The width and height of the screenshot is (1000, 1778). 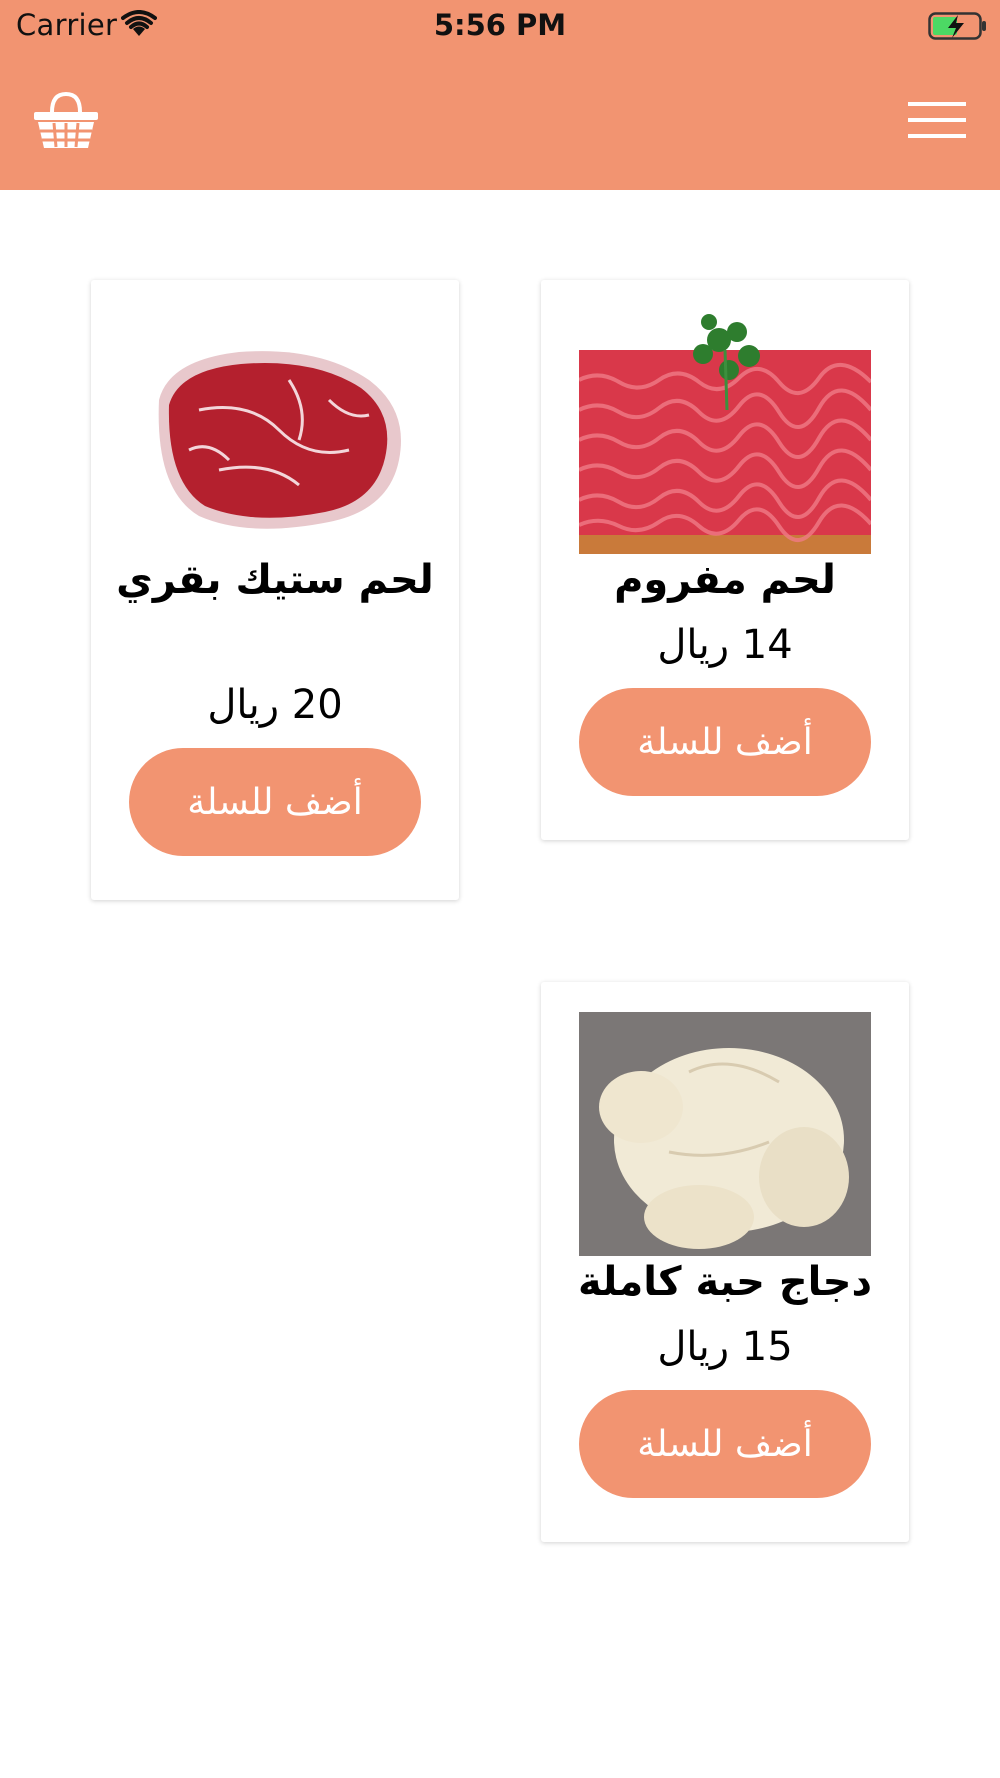 I want to click on product-name: لحم ستيك بقري, so click(x=275, y=580).